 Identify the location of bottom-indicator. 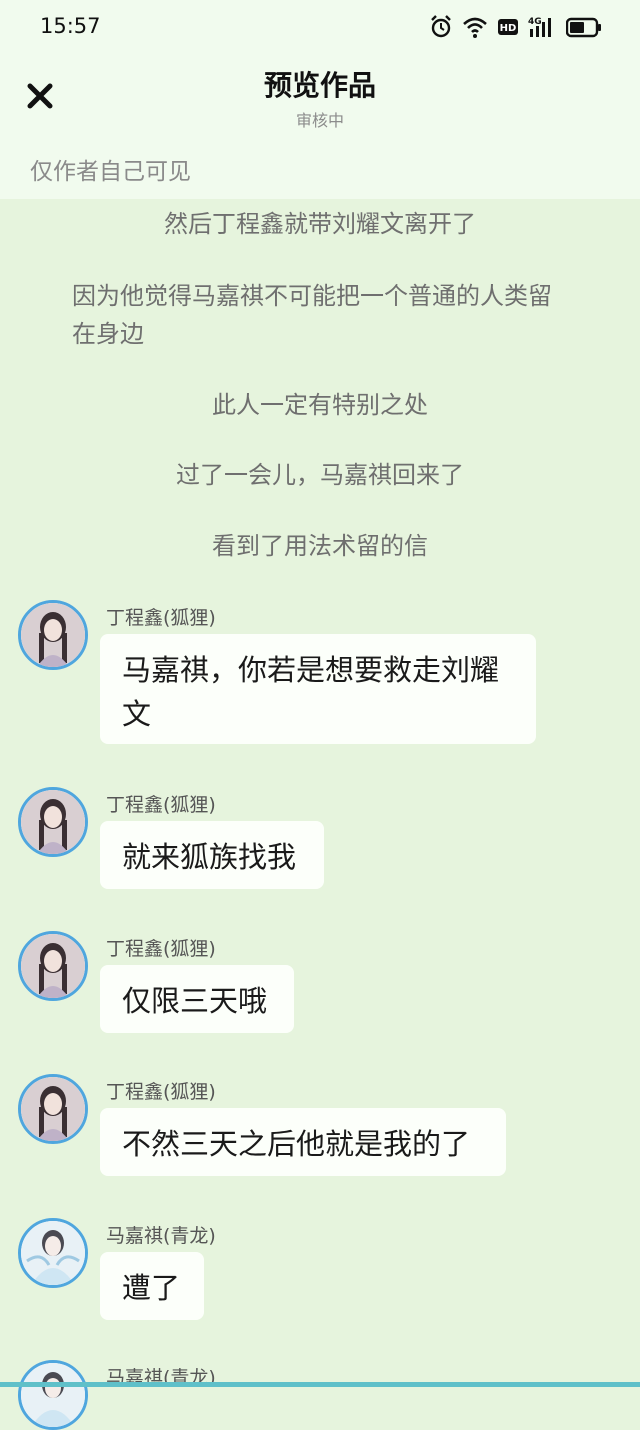
(320, 1384).